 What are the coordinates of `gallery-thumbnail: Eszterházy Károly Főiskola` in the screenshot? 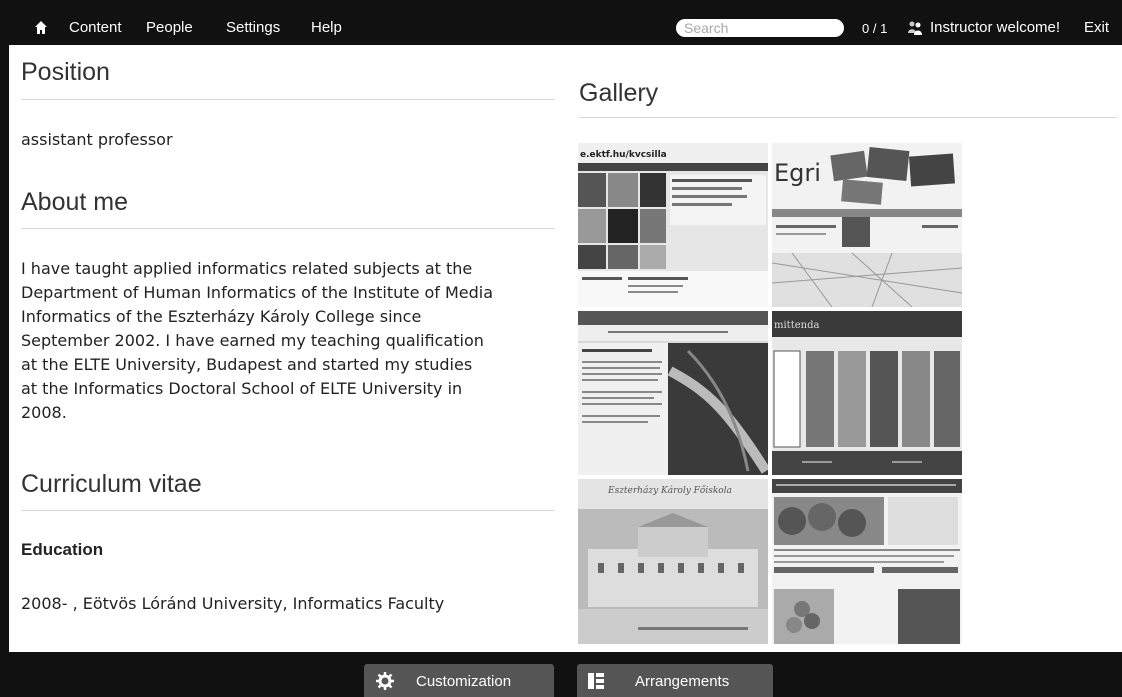 It's located at (673, 561).